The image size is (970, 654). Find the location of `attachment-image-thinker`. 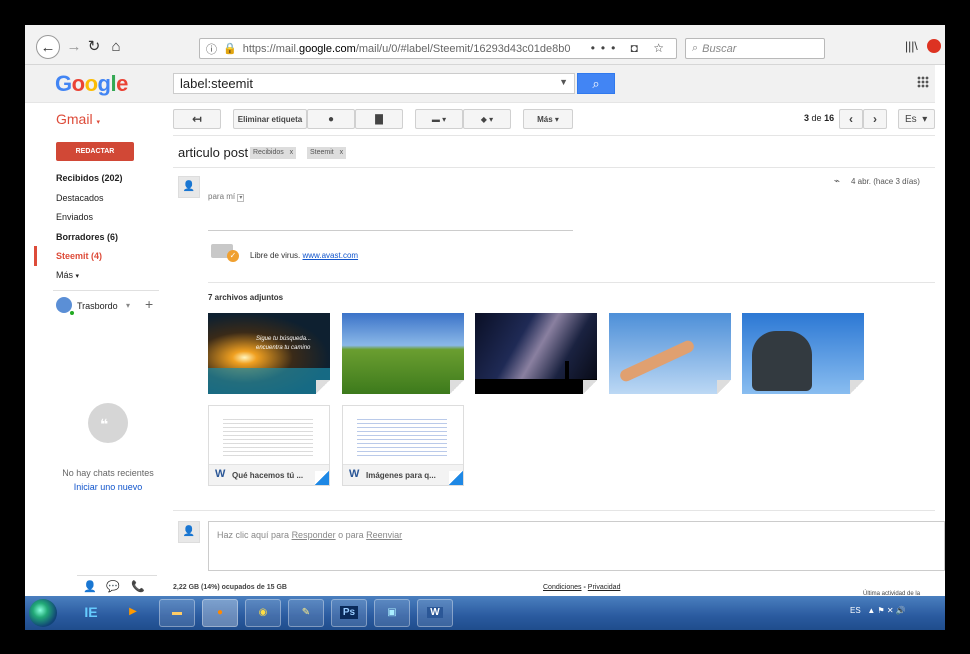

attachment-image-thinker is located at coordinates (803, 353).